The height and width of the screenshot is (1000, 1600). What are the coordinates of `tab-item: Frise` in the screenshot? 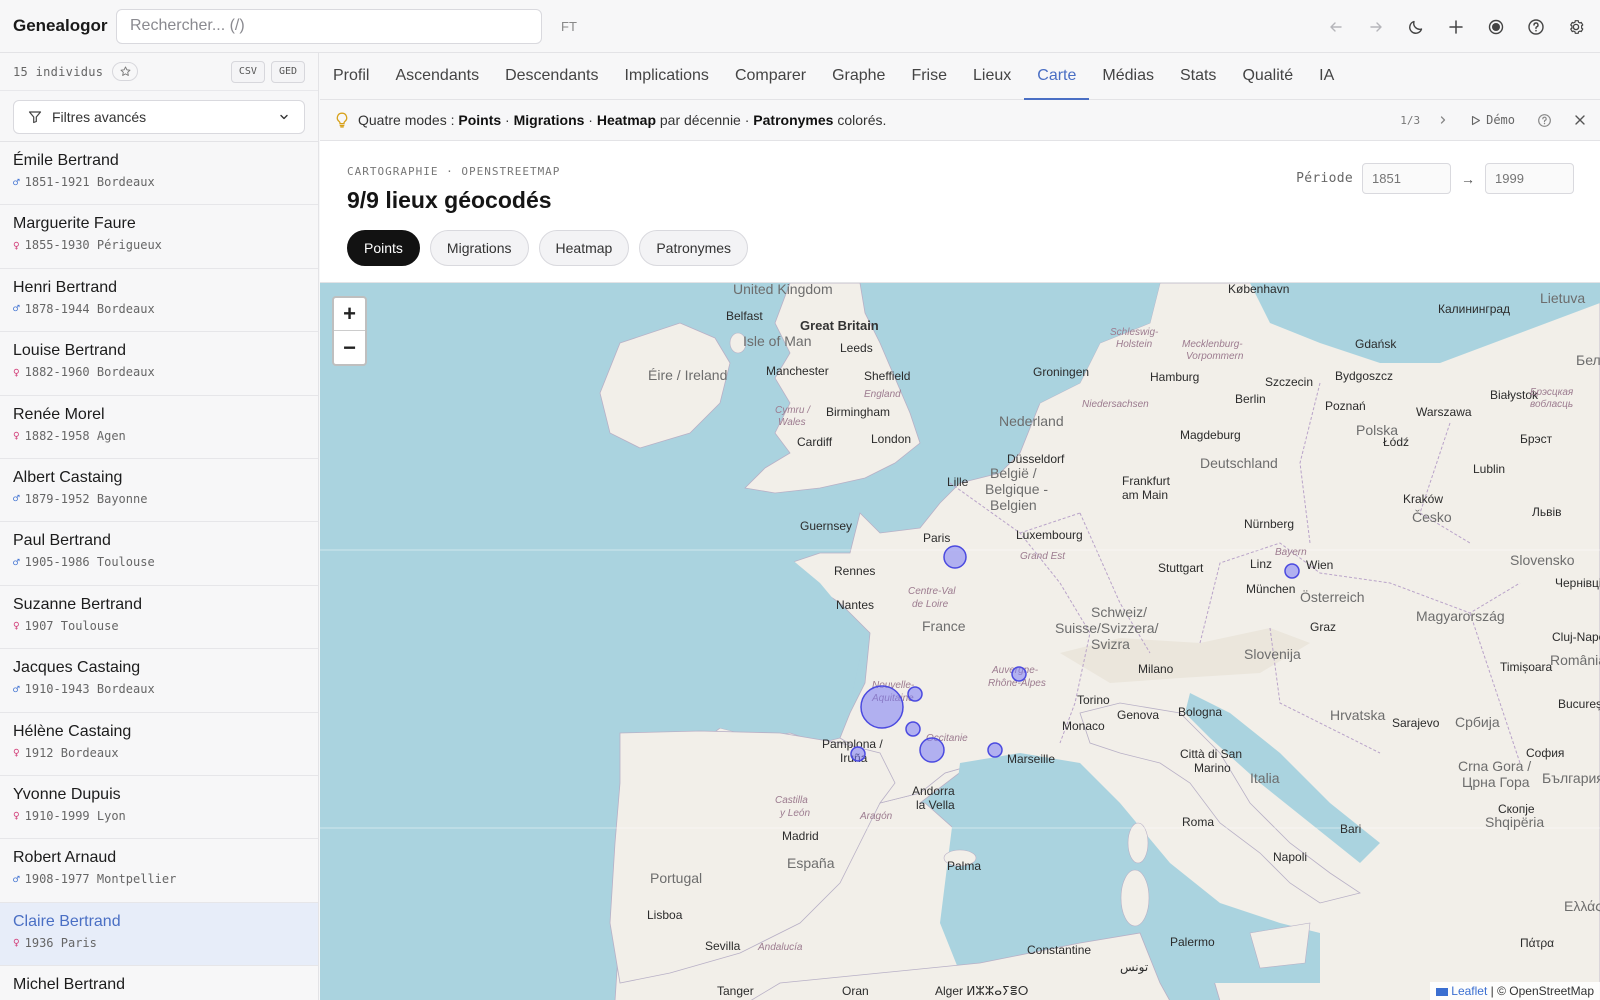 It's located at (929, 75).